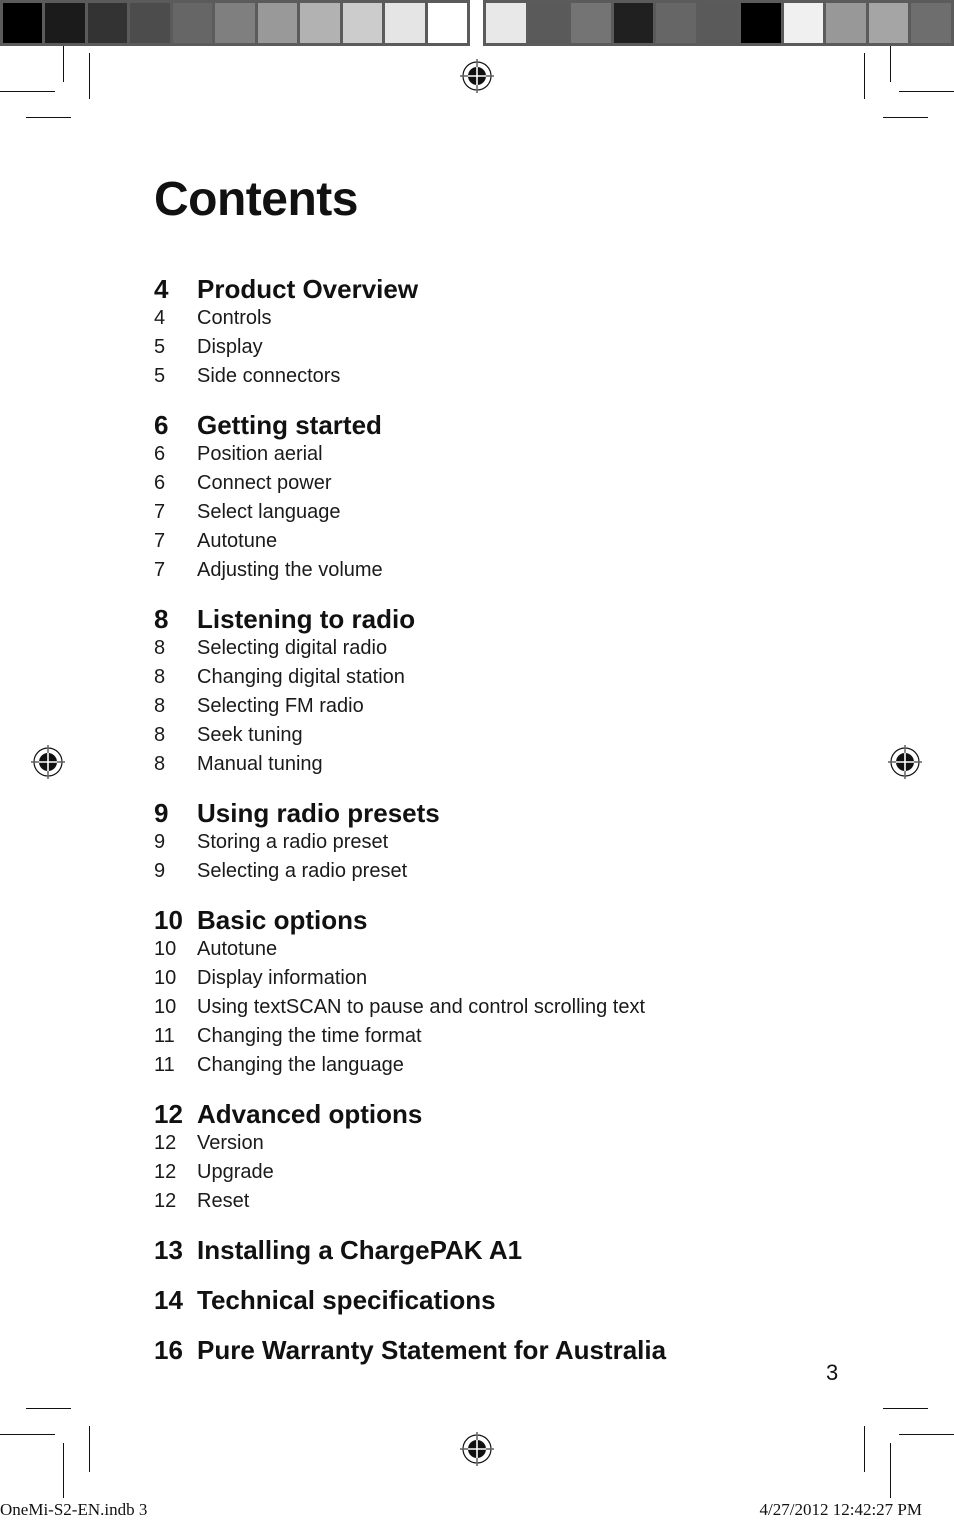  I want to click on slug-timestamp: 4/27/2012 12:42:27 PM, so click(840, 1509).